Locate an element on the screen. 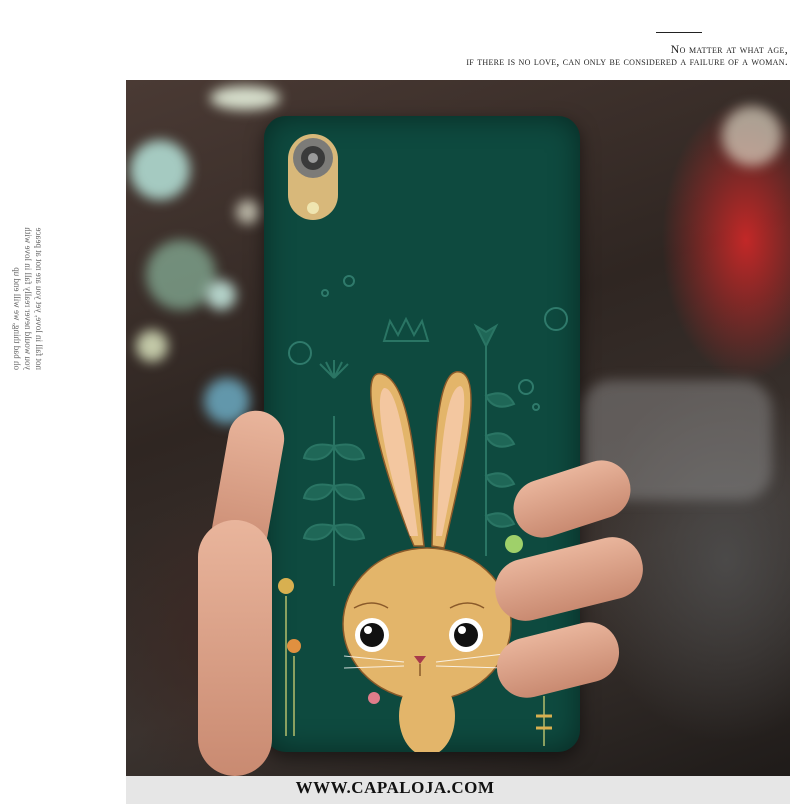 The width and height of the screenshot is (790, 804). top-rule is located at coordinates (679, 32).